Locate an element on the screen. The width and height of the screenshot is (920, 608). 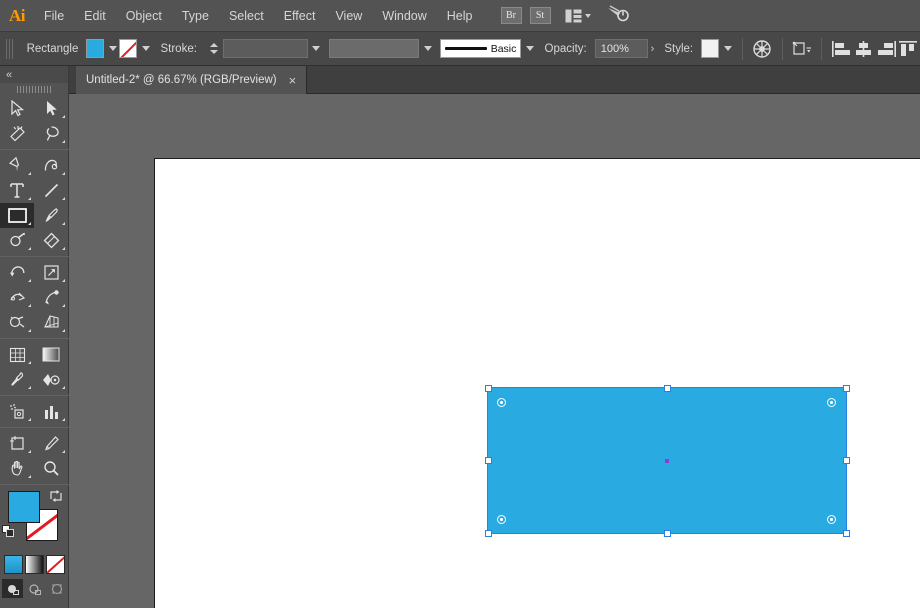
draw-inside-button is located at coordinates (56, 588).